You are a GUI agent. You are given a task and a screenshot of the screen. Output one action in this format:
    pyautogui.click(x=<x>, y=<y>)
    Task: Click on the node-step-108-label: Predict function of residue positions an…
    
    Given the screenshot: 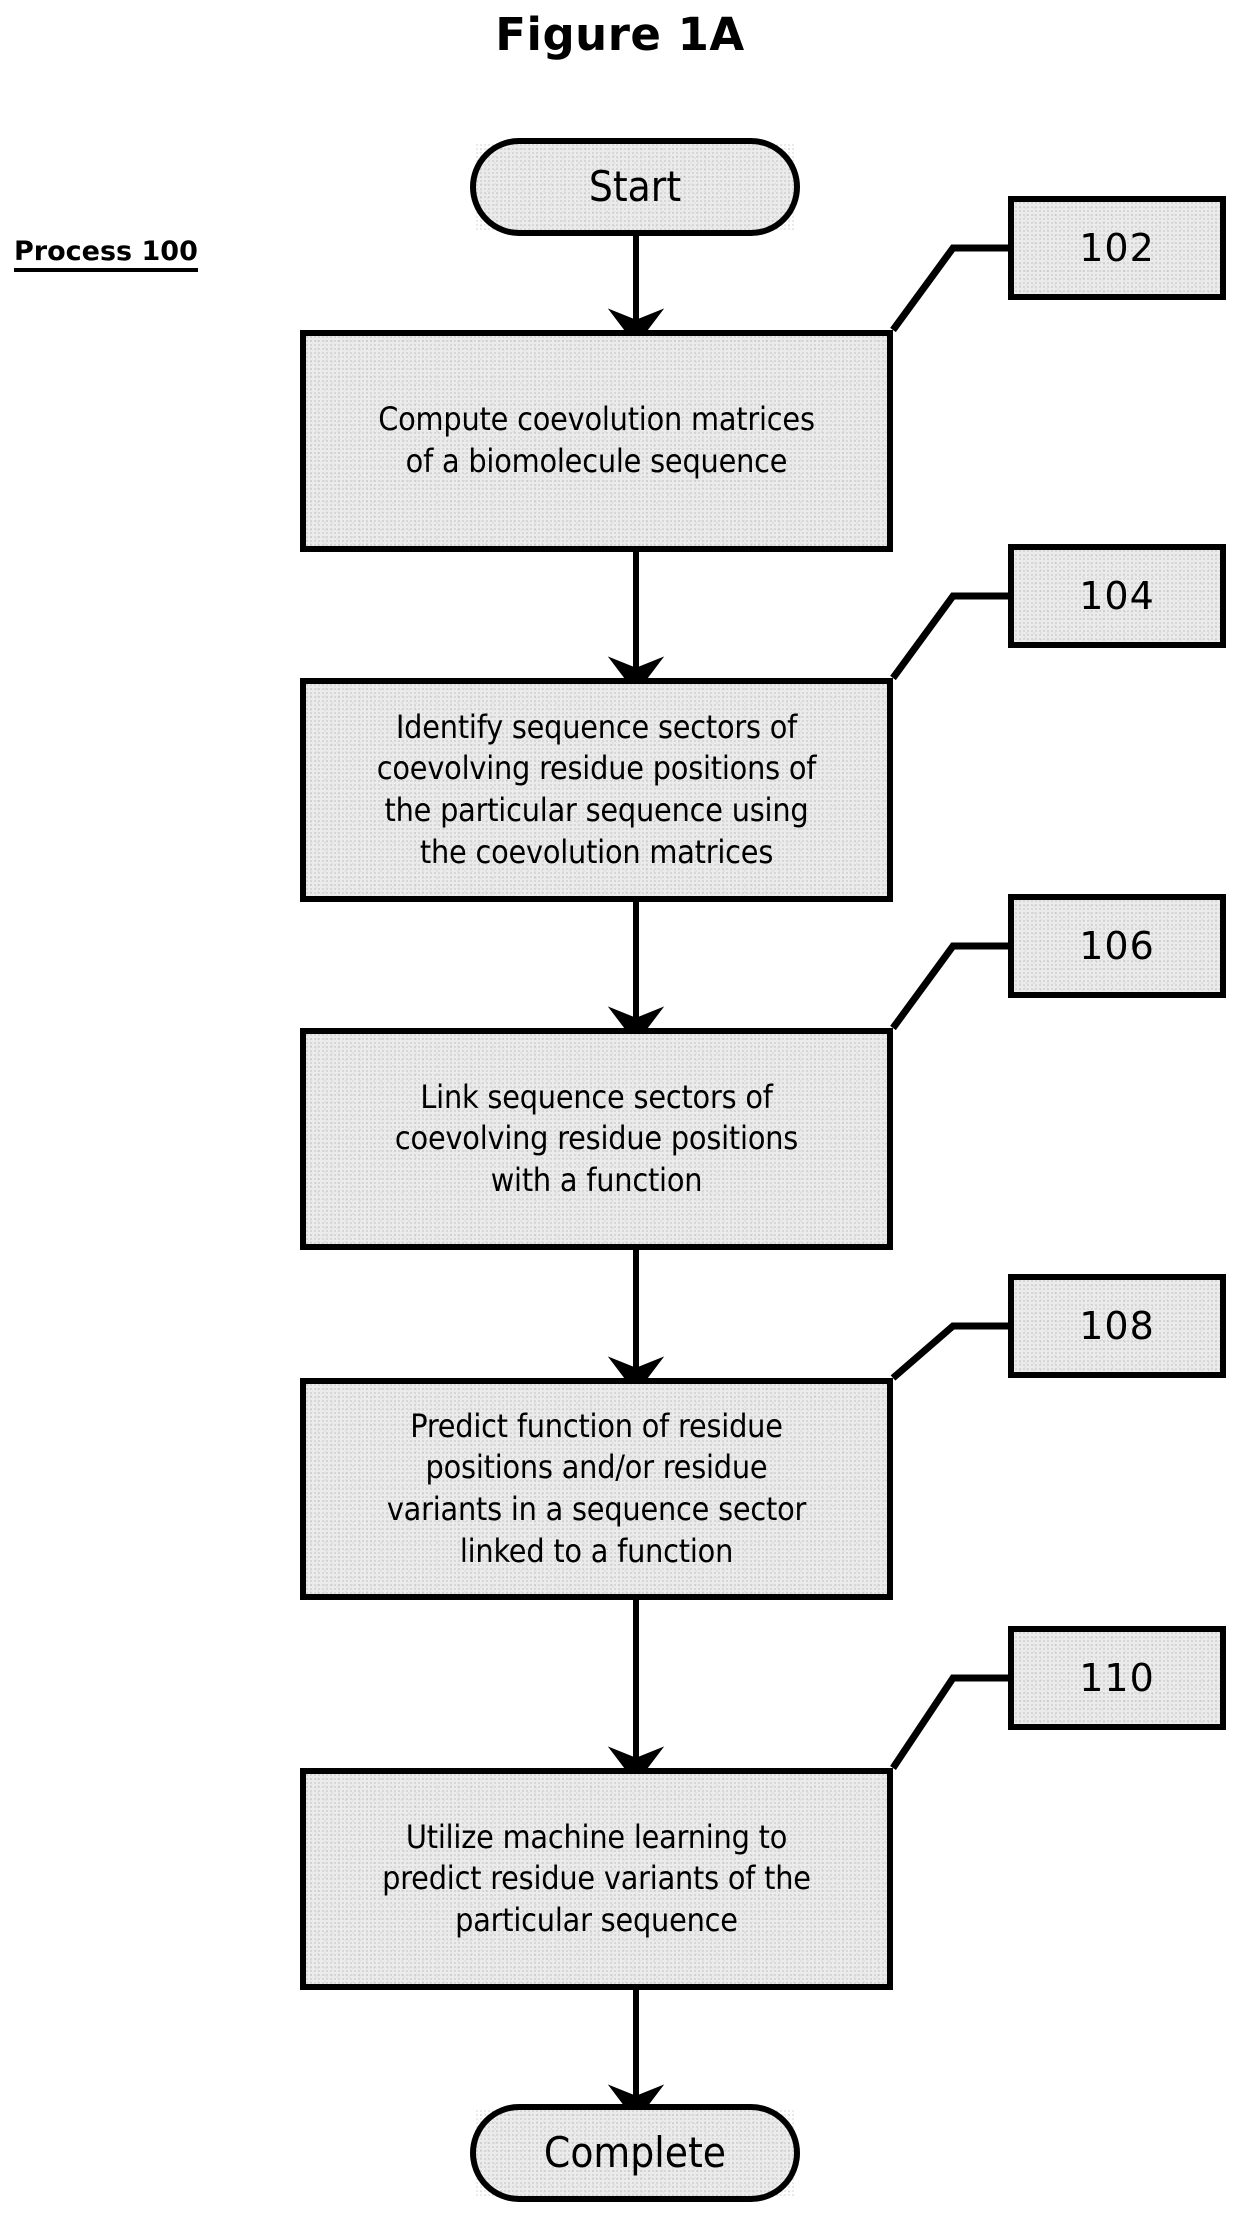 What is the action you would take?
    pyautogui.click(x=596, y=1488)
    